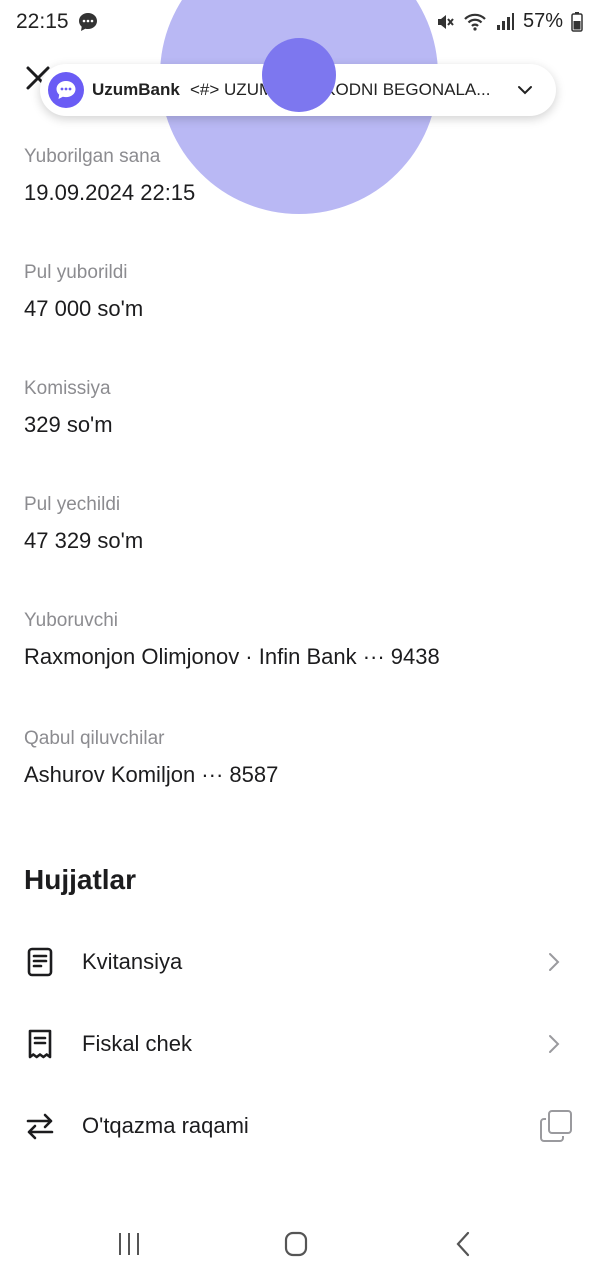  Describe the element at coordinates (40, 1126) in the screenshot. I see `transfer-arrows-icon` at that location.